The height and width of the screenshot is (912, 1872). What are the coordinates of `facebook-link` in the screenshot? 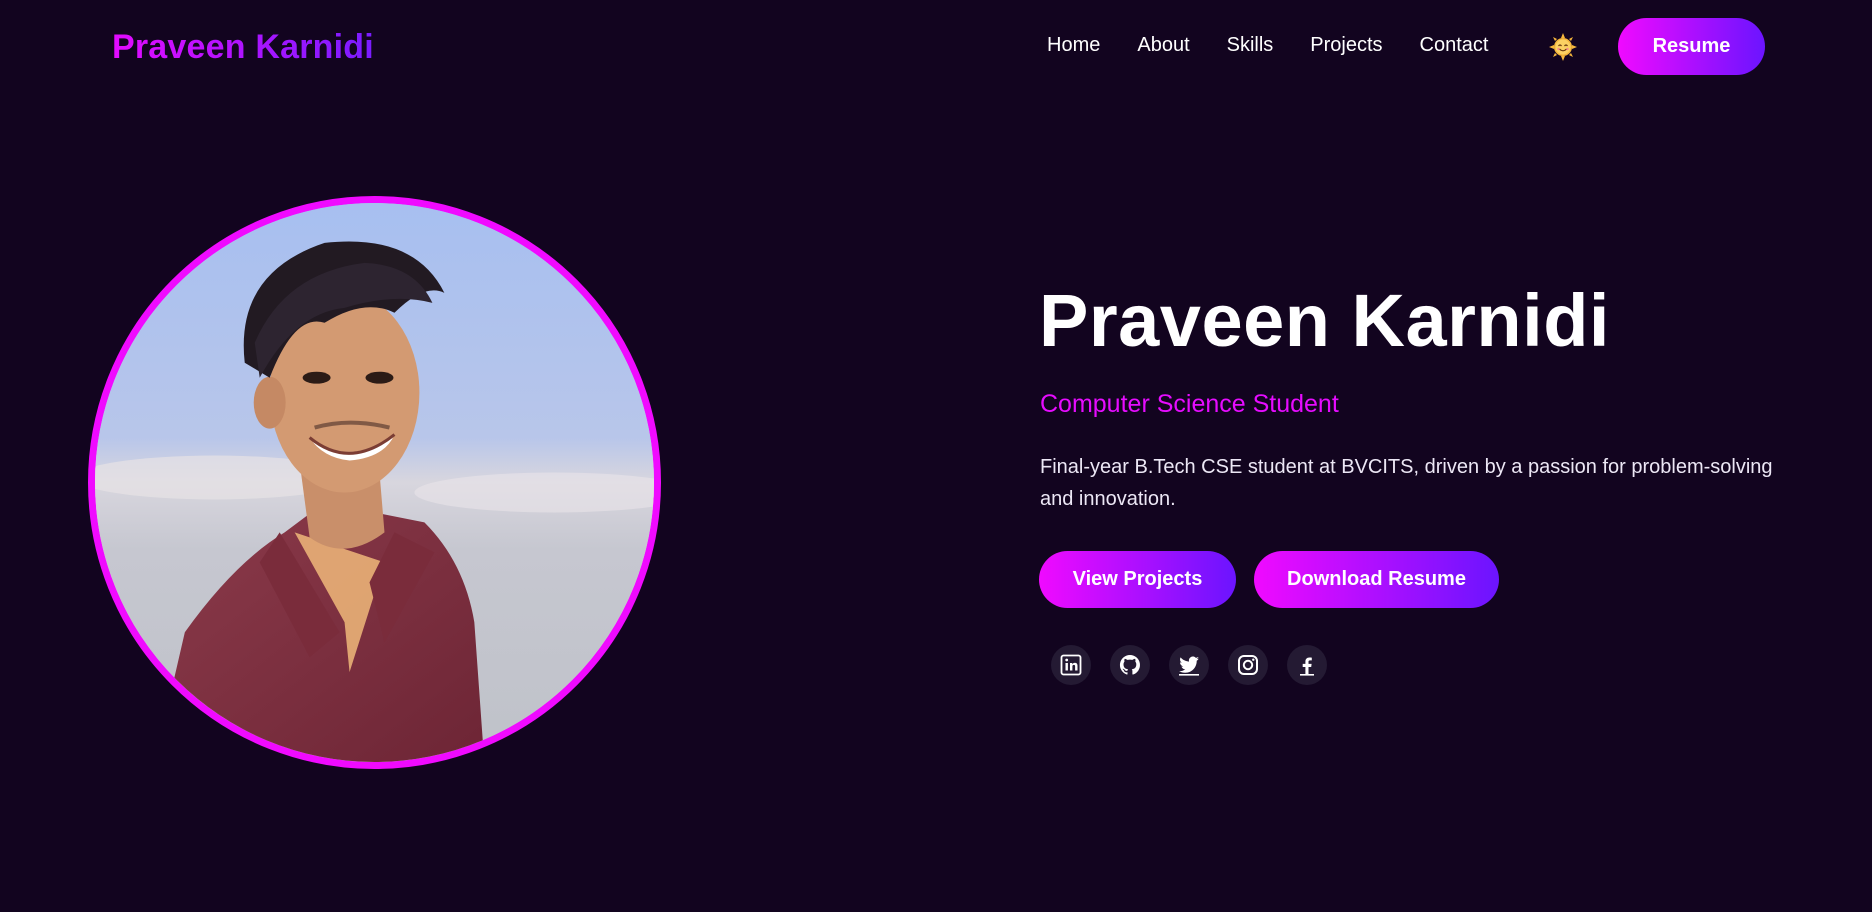 It's located at (1307, 665).